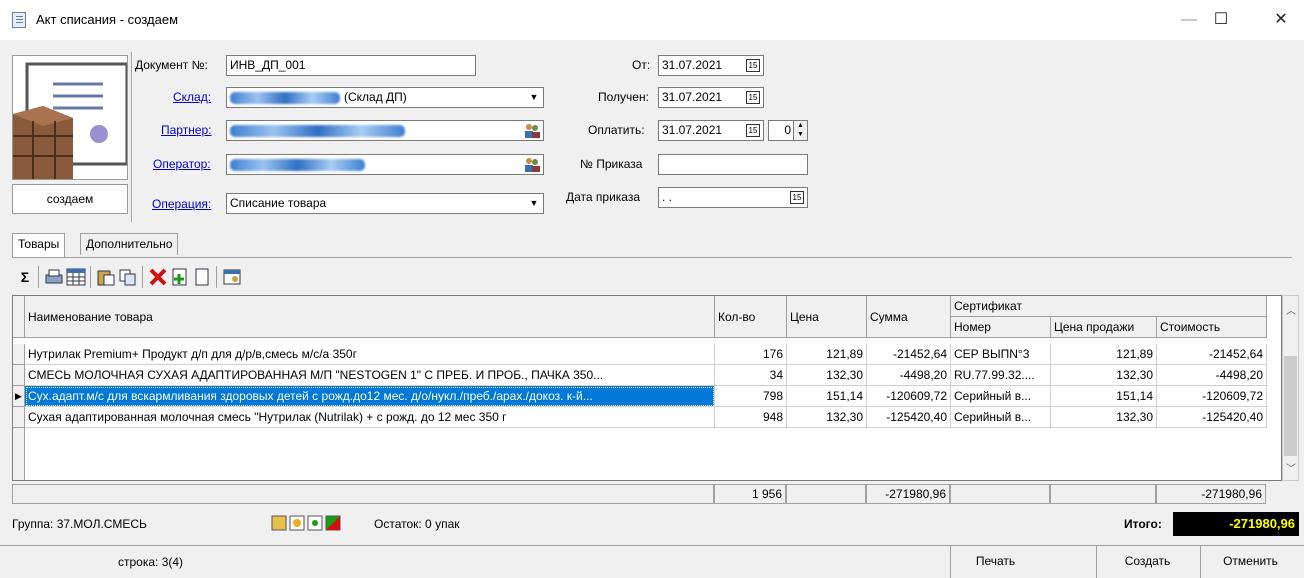 Image resolution: width=1304 pixels, height=578 pixels. What do you see at coordinates (1104, 417) in the screenshot?
I see `cell-sale-price: 132,30` at bounding box center [1104, 417].